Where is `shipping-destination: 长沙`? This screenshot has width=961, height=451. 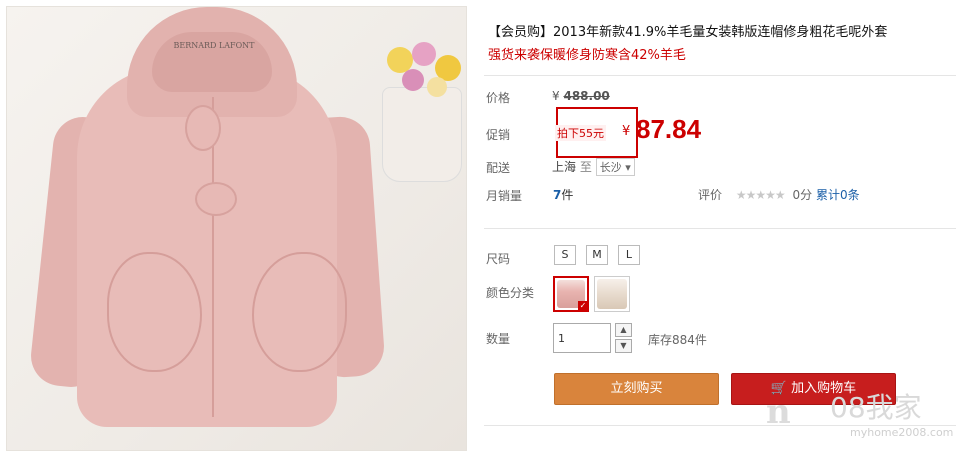 shipping-destination: 长沙 is located at coordinates (610, 167).